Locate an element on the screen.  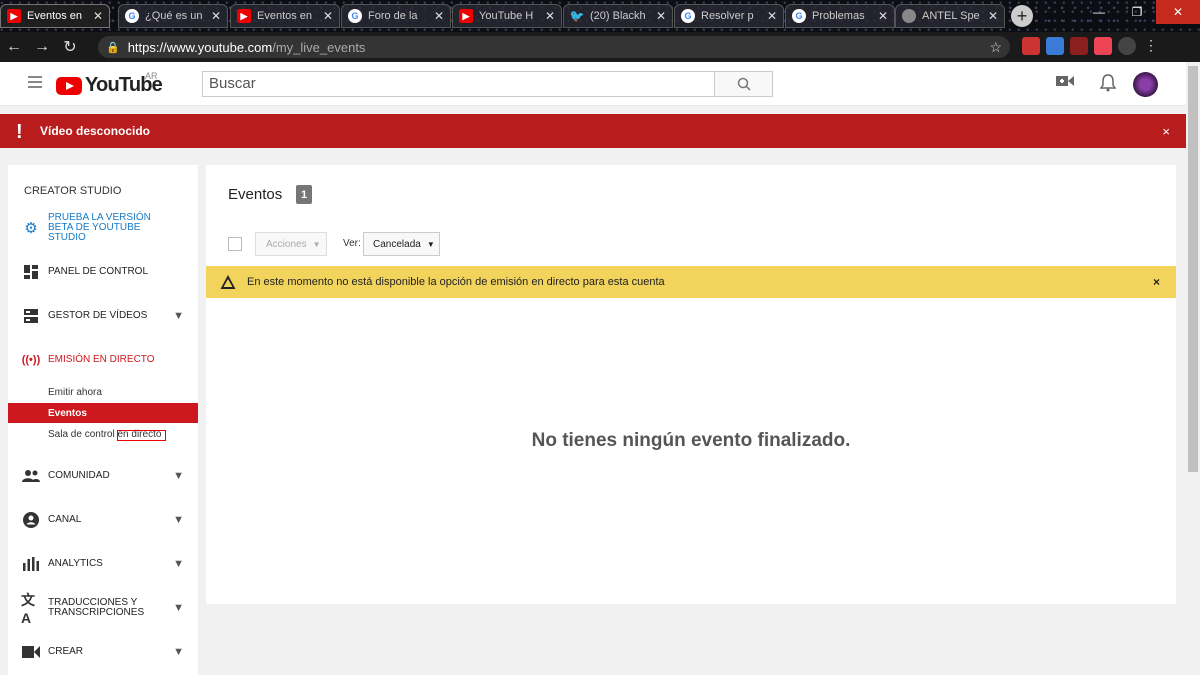
search-icon is located at coordinates (744, 84).